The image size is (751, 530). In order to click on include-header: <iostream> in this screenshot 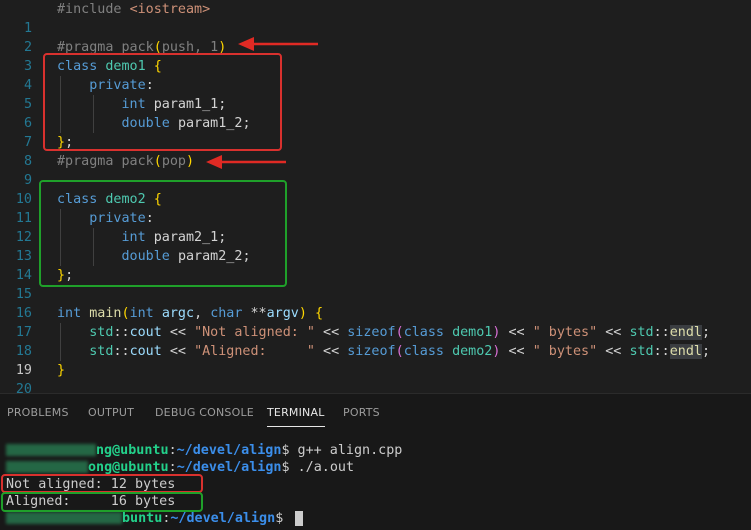, I will do `click(170, 9)`.